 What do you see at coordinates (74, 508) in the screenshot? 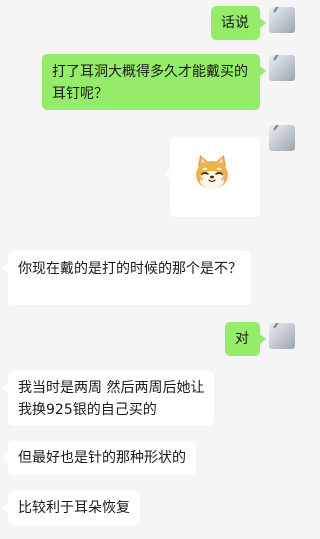
I see `message-text: 比较利于耳朵恢复` at bounding box center [74, 508].